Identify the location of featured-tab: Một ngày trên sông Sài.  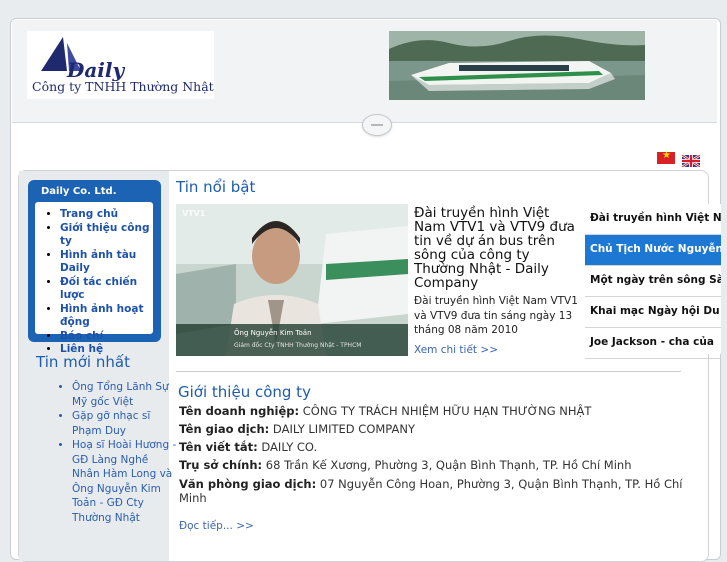
(653, 281).